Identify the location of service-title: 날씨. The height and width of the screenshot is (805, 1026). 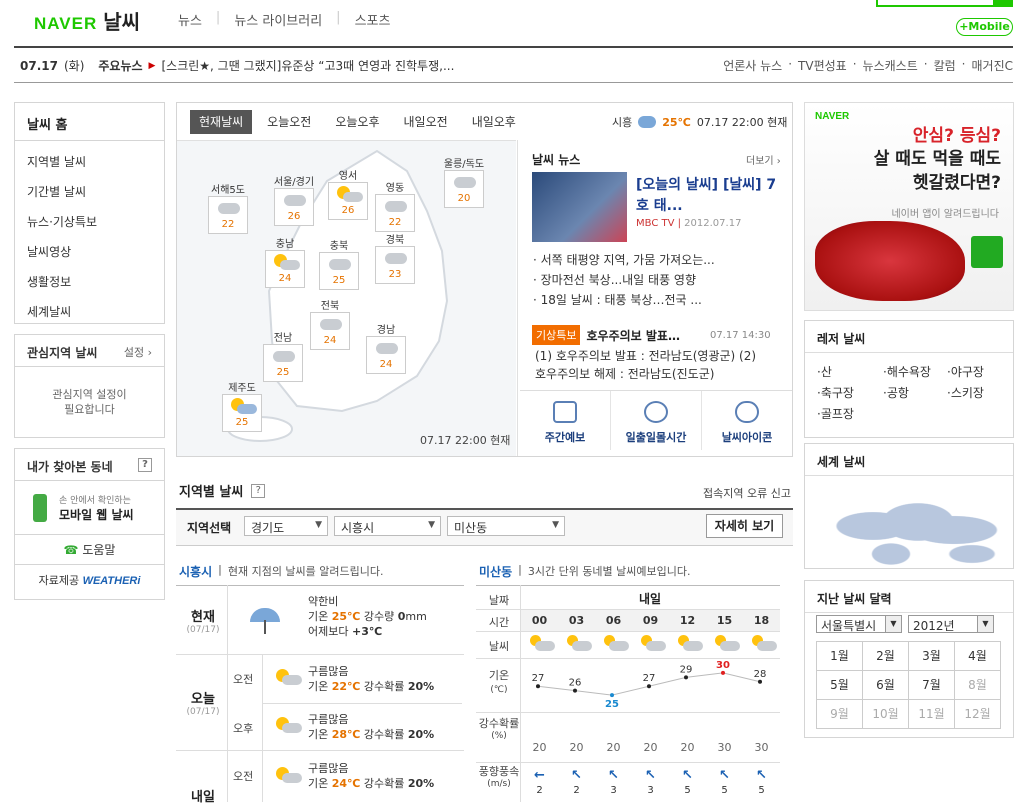
(121, 23).